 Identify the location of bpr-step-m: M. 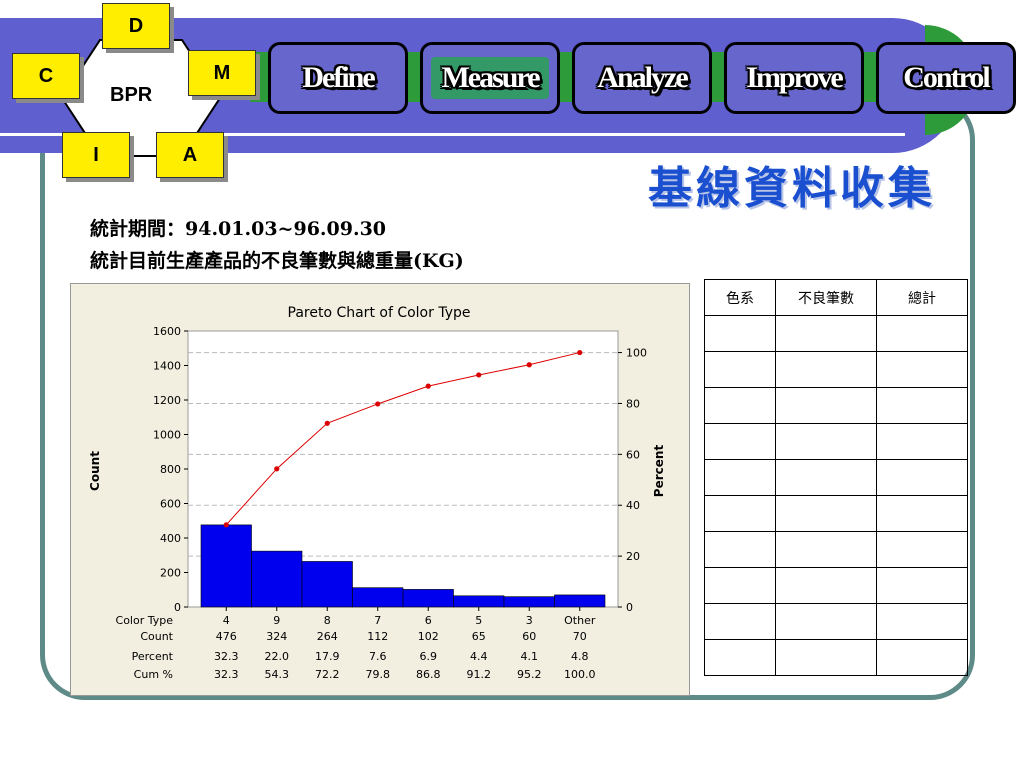
(222, 73).